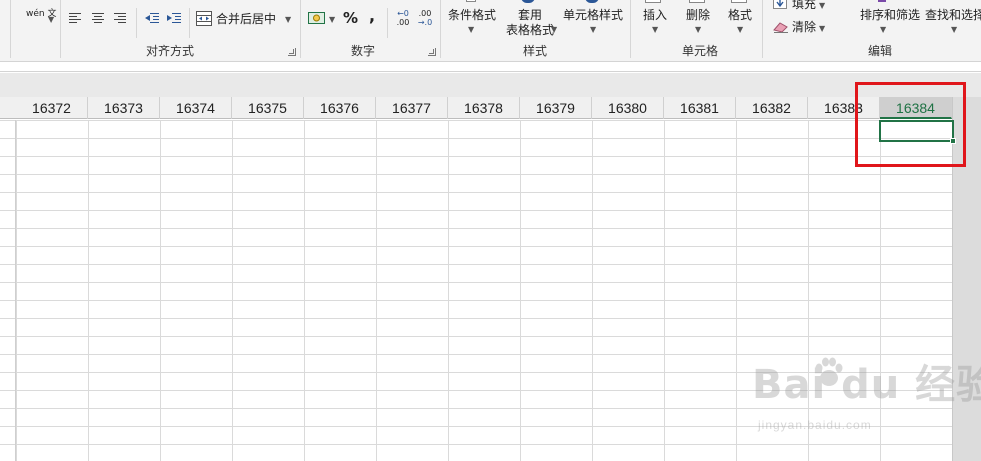 The height and width of the screenshot is (461, 981). Describe the element at coordinates (8, 290) in the screenshot. I see `row-header-strip` at that location.